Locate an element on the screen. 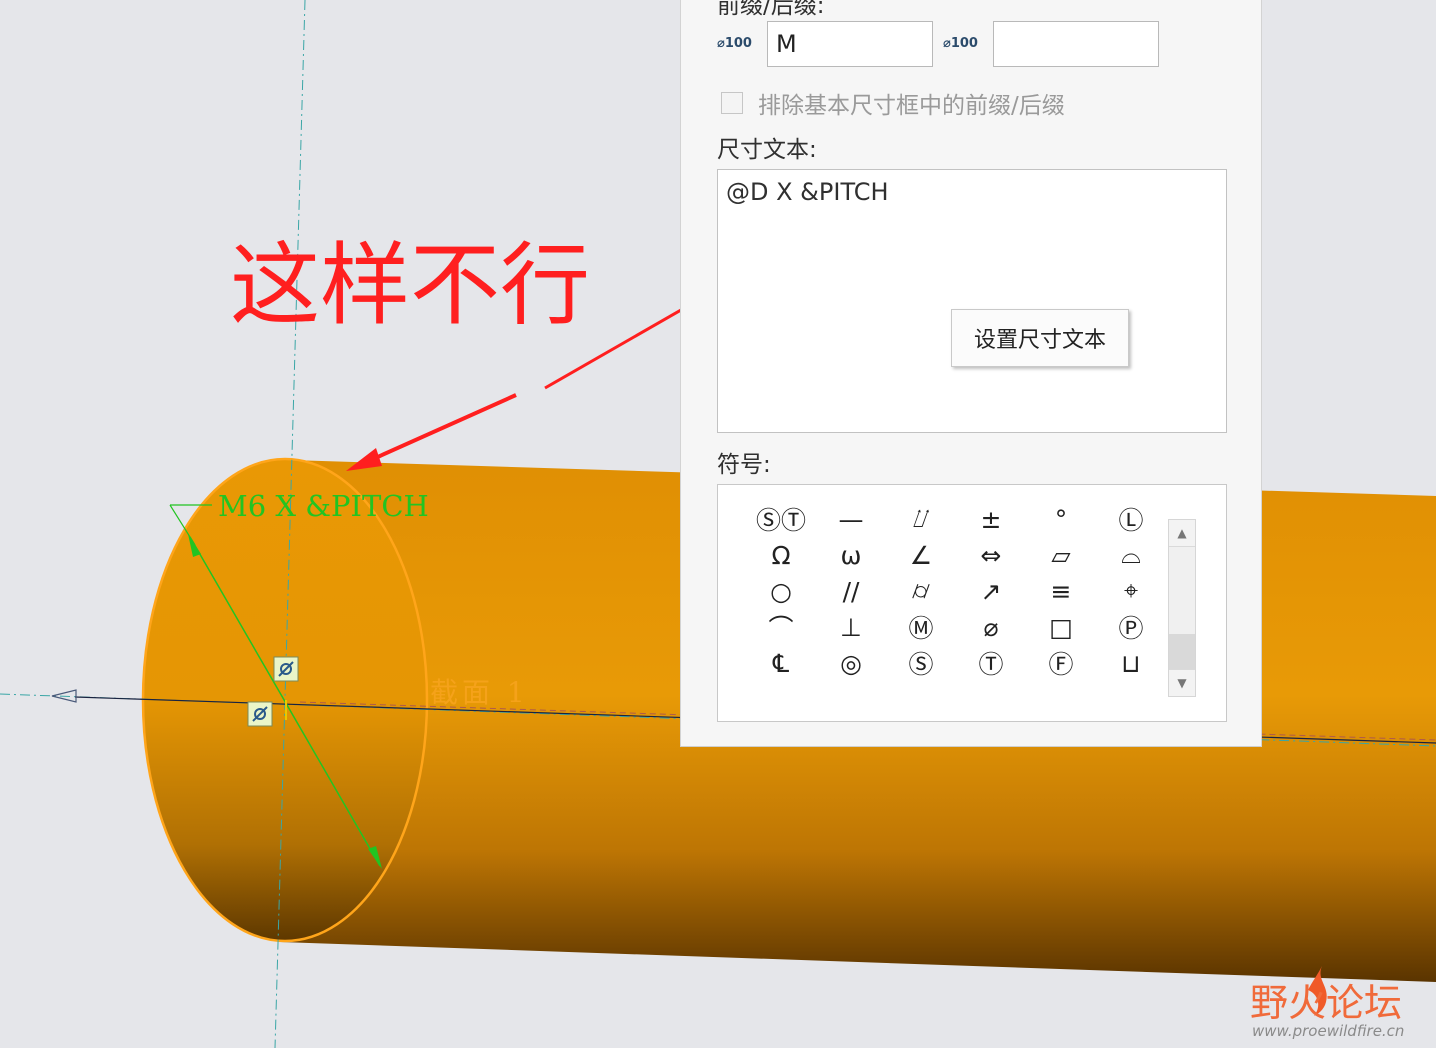 This screenshot has height=1048, width=1436. exclude-prefix-checkbox is located at coordinates (732, 103).